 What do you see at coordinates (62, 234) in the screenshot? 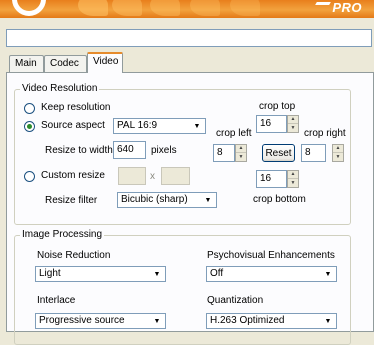
I see `image-processing-title: Image Processing` at bounding box center [62, 234].